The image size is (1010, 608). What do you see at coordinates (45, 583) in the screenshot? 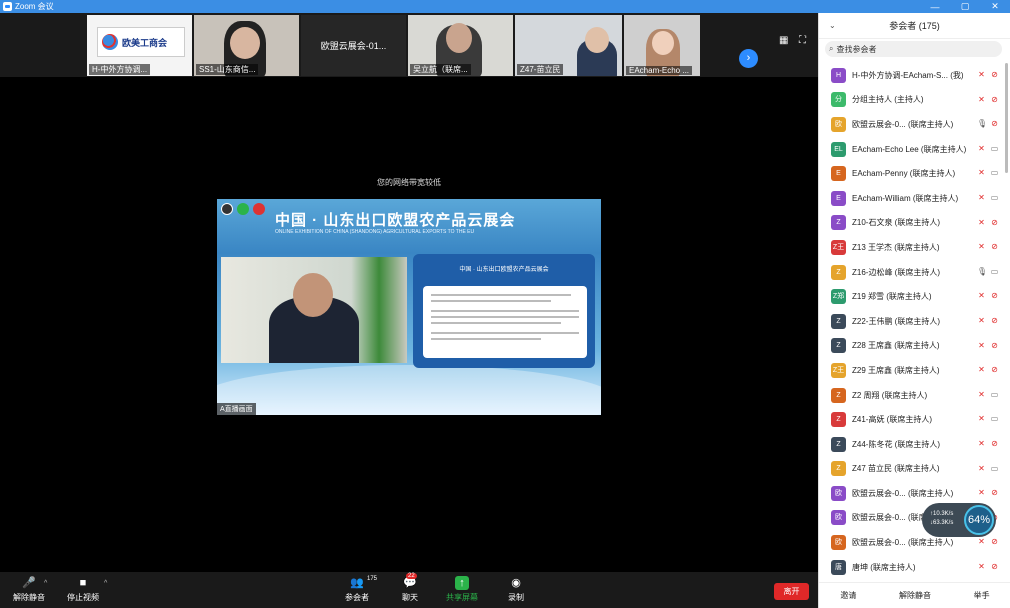
I see `audio-options-chevron-icon: ^` at bounding box center [45, 583].